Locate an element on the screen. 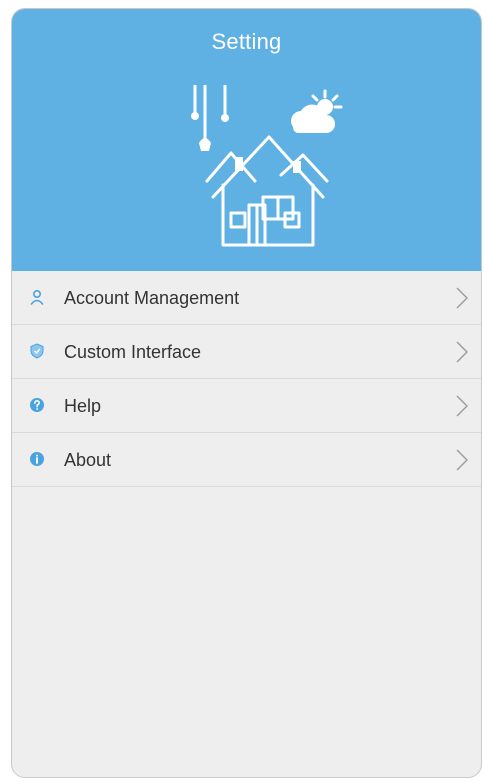 This screenshot has width=484, height=782. menu-item-label: Account Management is located at coordinates (152, 298).